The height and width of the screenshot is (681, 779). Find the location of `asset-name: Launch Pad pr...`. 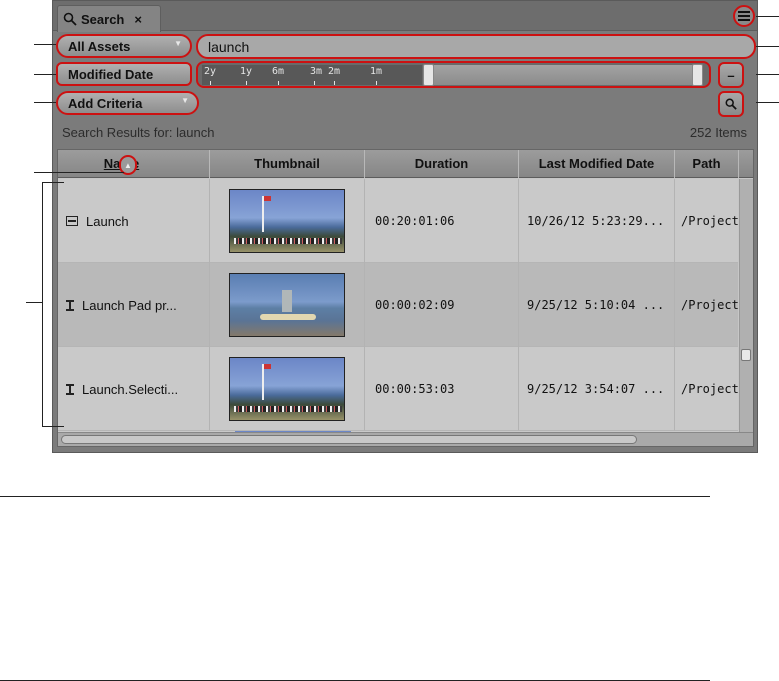

asset-name: Launch Pad pr... is located at coordinates (129, 305).